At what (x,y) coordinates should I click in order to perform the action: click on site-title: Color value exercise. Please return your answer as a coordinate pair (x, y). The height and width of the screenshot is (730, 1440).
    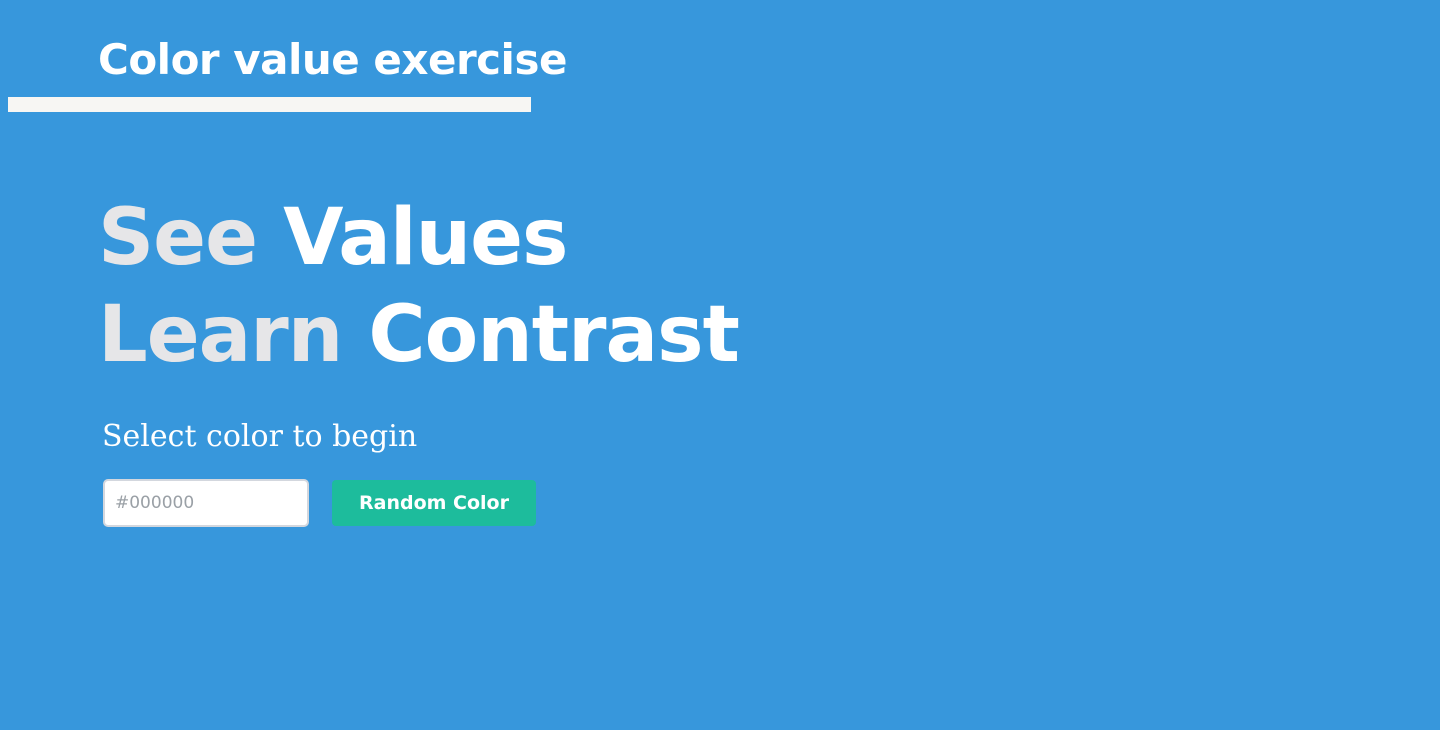
    Looking at the image, I should click on (332, 59).